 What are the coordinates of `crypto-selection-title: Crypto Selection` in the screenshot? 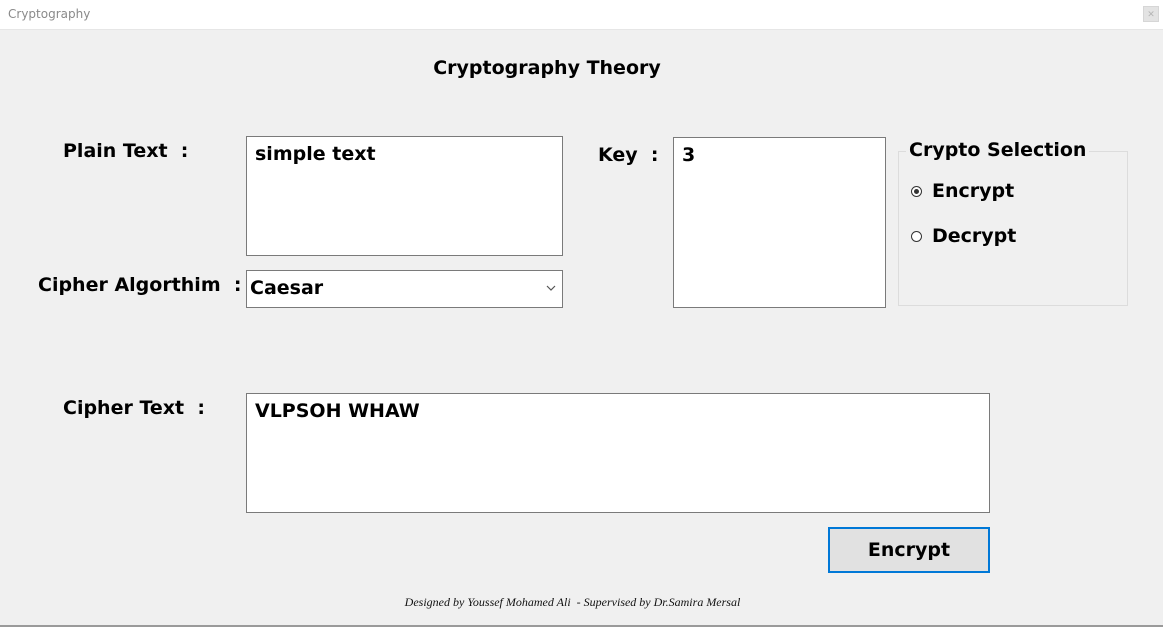 It's located at (998, 150).